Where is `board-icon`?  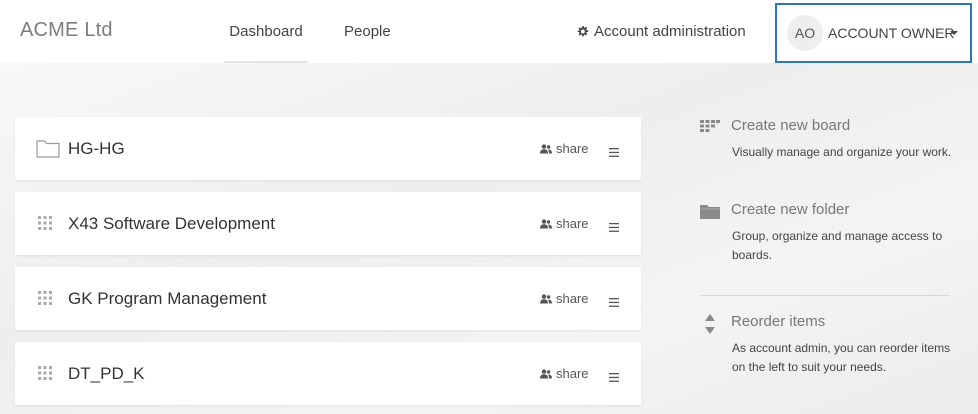
board-icon is located at coordinates (710, 129).